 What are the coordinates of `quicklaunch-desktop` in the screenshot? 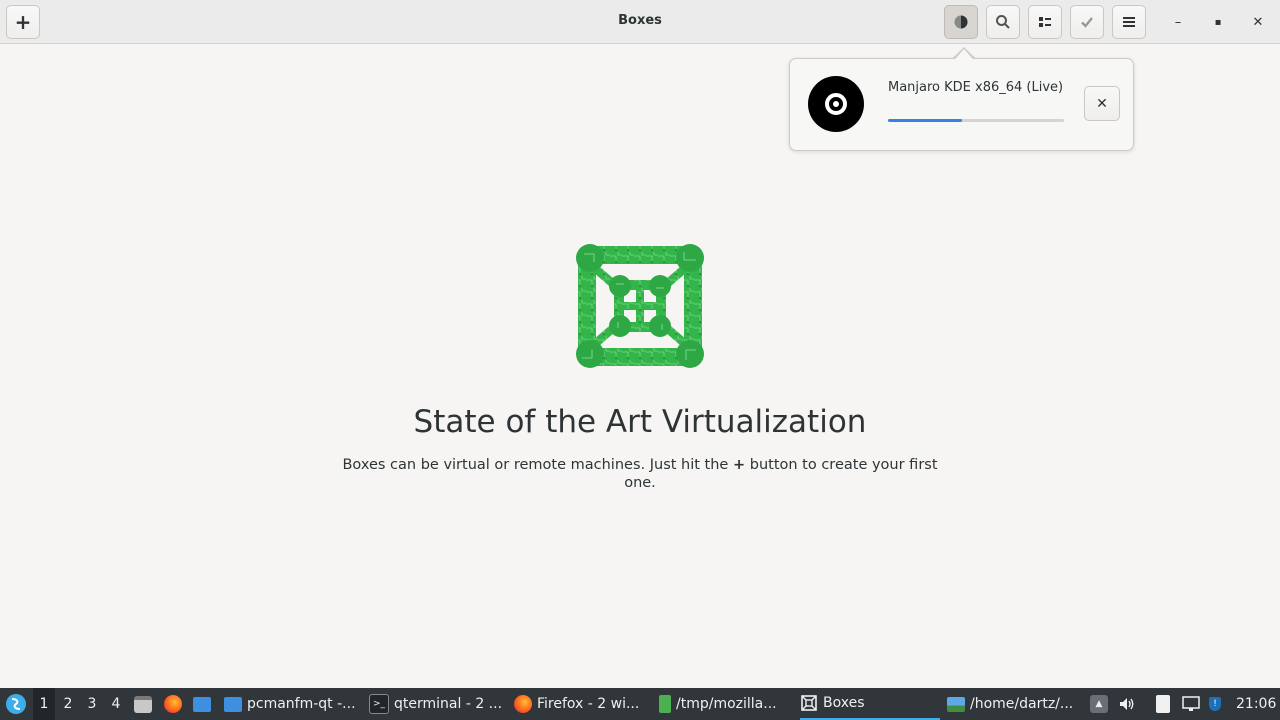 It's located at (203, 704).